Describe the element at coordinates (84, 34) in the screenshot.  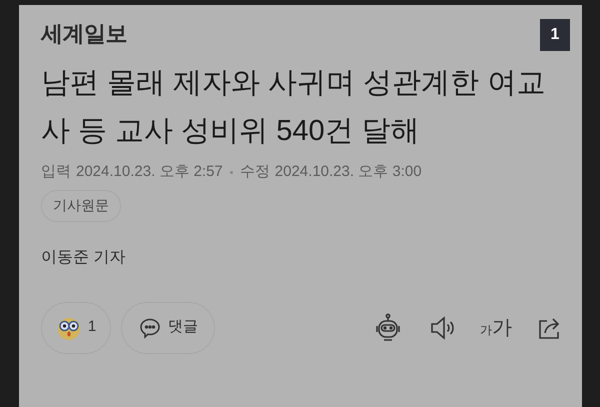
I see `logo: 세계일보` at that location.